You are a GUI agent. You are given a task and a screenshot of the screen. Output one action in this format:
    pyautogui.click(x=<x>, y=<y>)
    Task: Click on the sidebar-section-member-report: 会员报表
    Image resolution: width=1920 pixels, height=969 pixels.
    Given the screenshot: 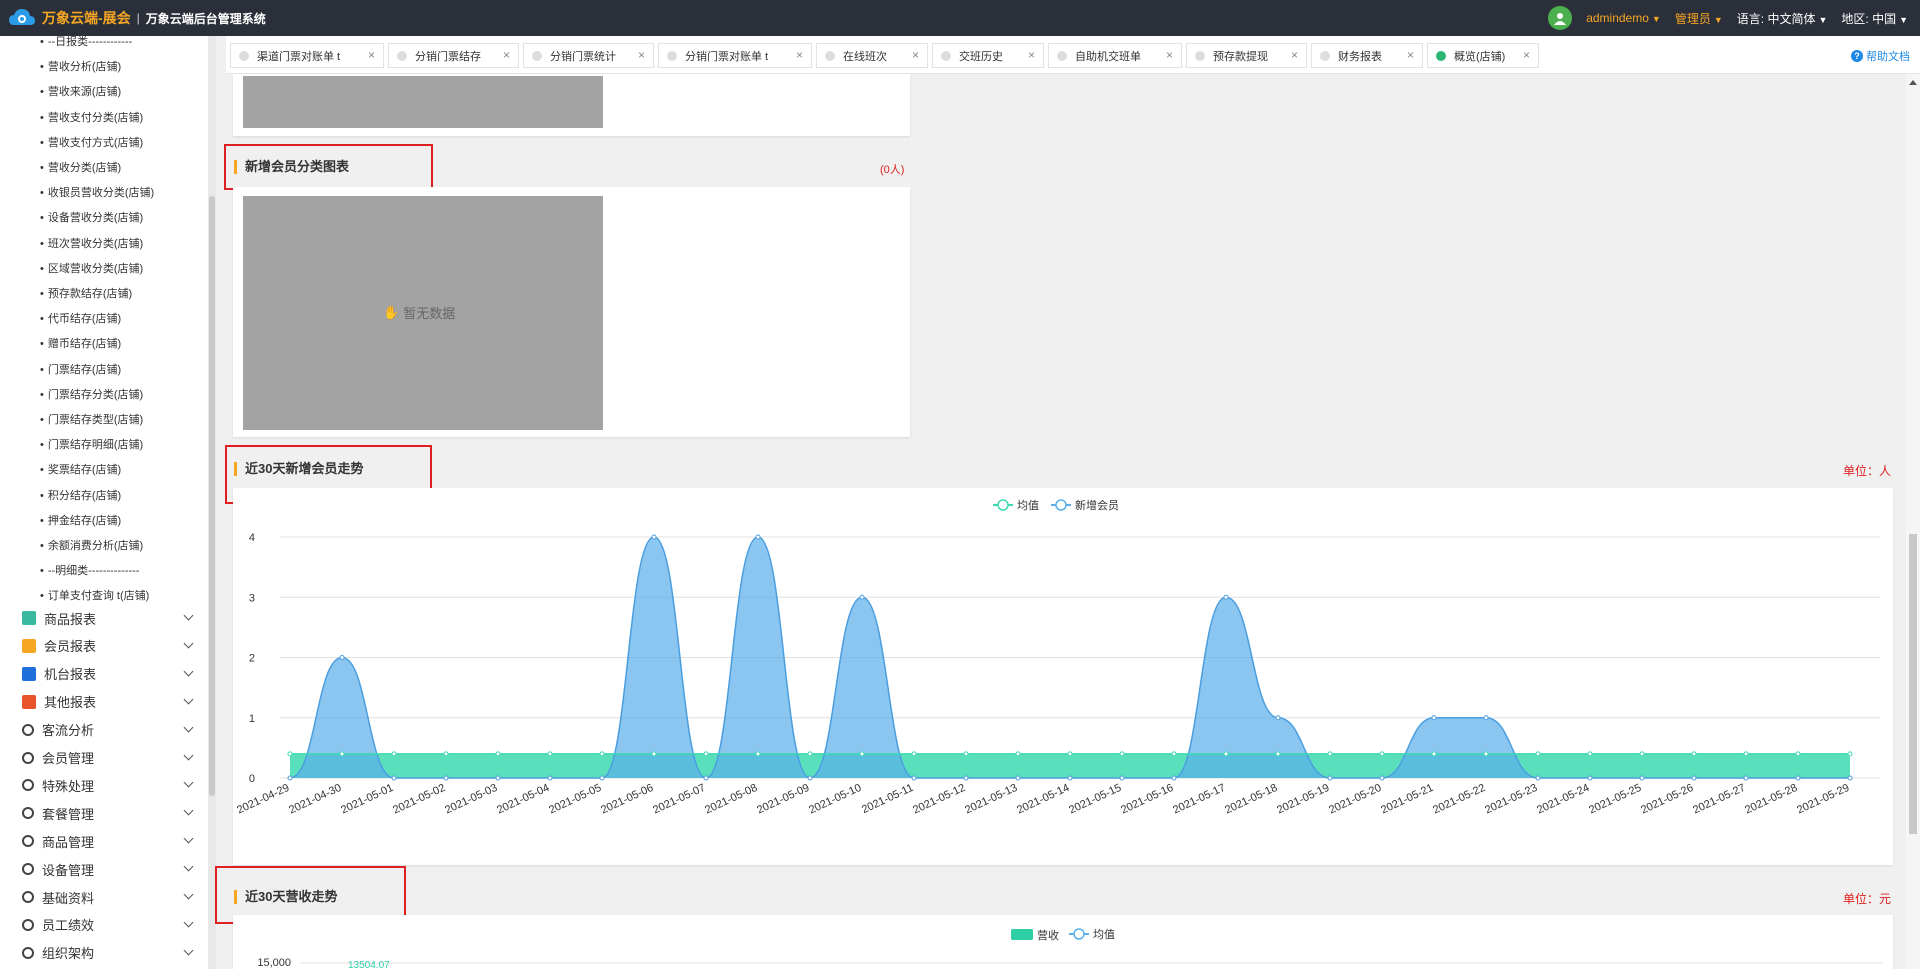 What is the action you would take?
    pyautogui.click(x=108, y=646)
    